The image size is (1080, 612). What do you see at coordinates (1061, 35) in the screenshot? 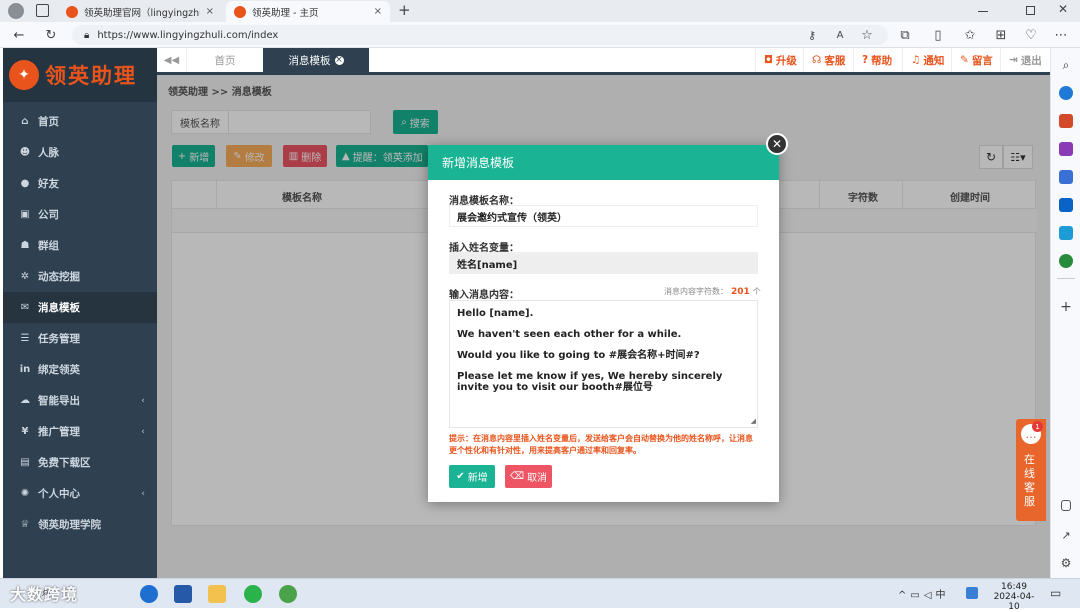
I see `more-menu-icon: ⋯` at bounding box center [1061, 35].